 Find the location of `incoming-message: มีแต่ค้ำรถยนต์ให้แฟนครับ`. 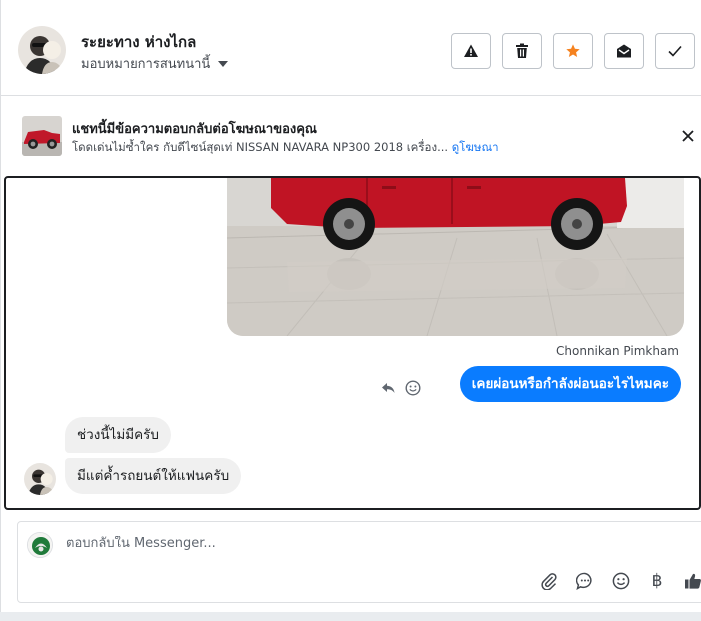

incoming-message: มีแต่ค้ำรถยนต์ให้แฟนครับ is located at coordinates (153, 476).